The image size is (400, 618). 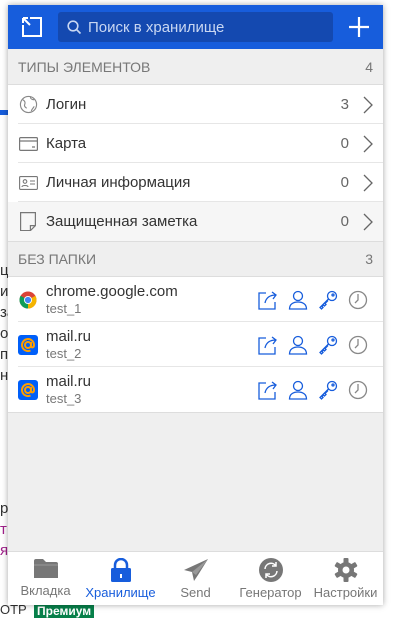 I want to click on popup-header: Поиск в хранилище, so click(x=195, y=27).